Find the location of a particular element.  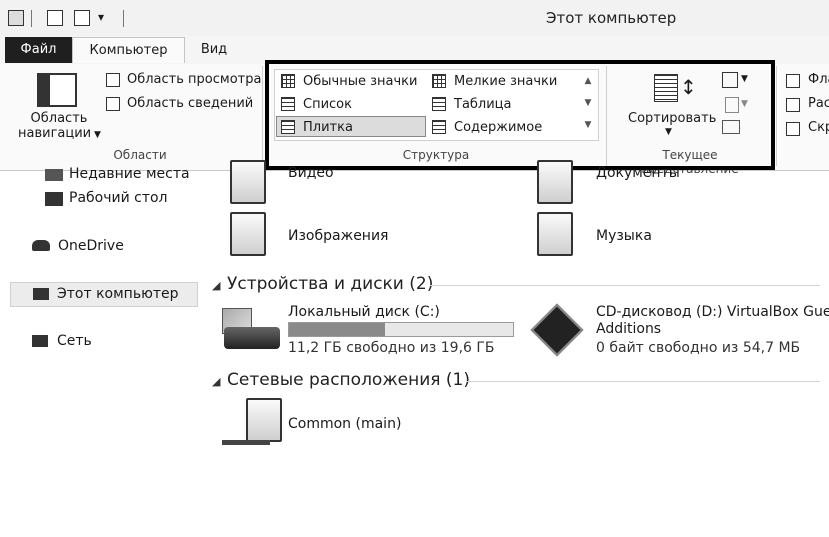

title-bar is located at coordinates (414, 18).